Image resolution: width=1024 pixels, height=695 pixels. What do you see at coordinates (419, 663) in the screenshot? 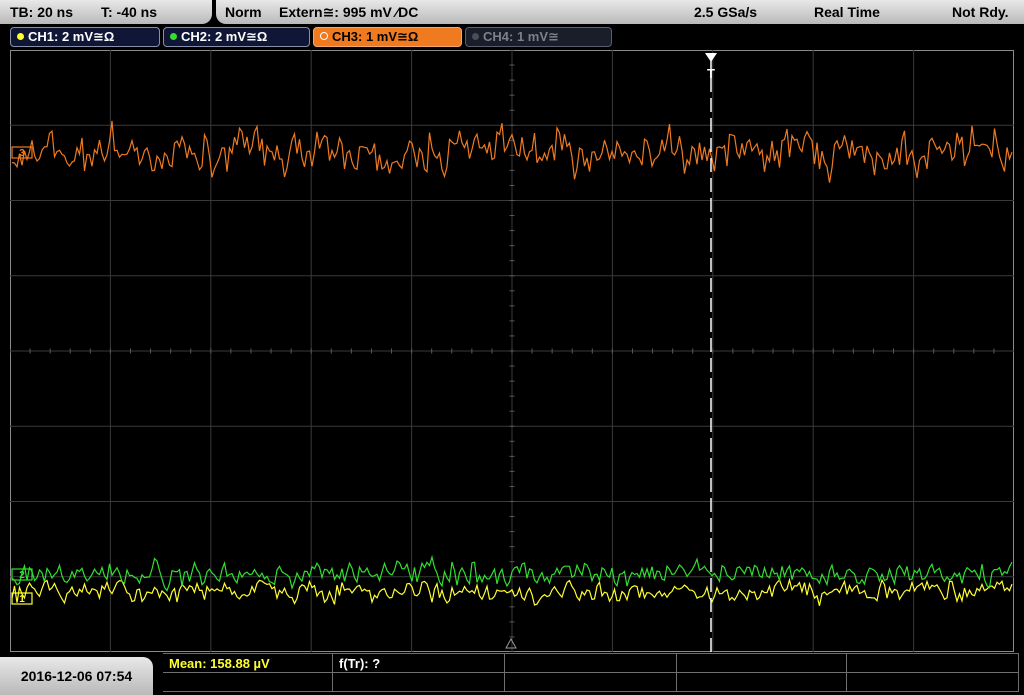
I see `measurement-frequency: f(Tr): ?` at bounding box center [419, 663].